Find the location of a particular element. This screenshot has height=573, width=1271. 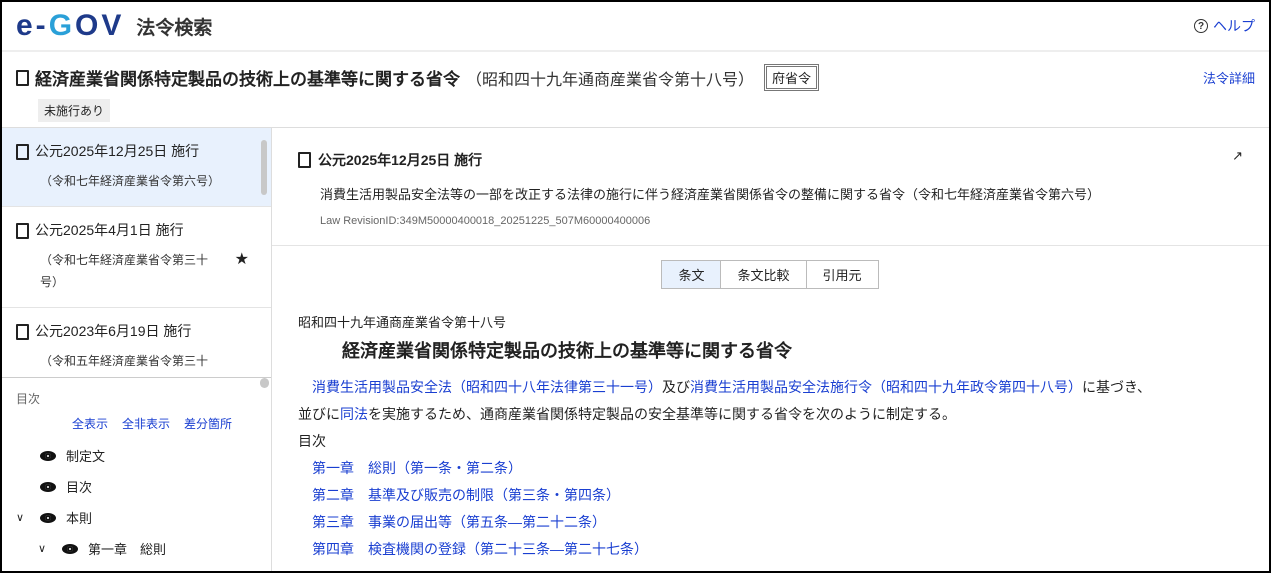

law-heading: 経済産業省関係特定製品の技術上の基準等に関する省令 is located at coordinates (567, 351).